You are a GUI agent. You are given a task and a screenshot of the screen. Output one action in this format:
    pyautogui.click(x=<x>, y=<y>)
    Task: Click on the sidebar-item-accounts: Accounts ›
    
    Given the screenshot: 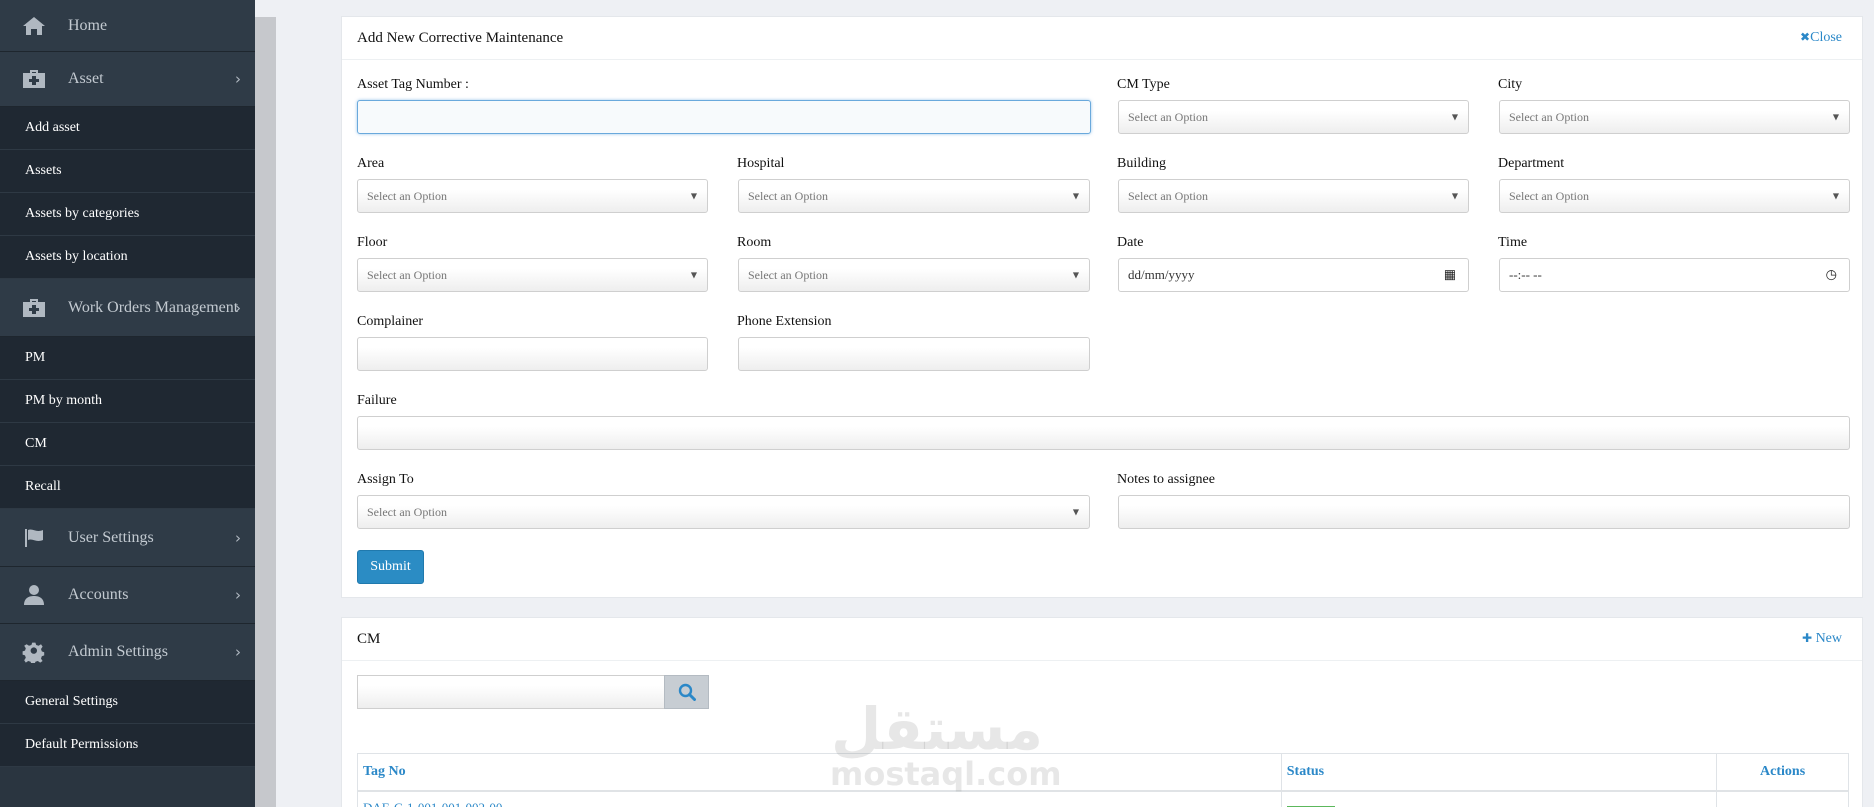 What is the action you would take?
    pyautogui.click(x=127, y=595)
    